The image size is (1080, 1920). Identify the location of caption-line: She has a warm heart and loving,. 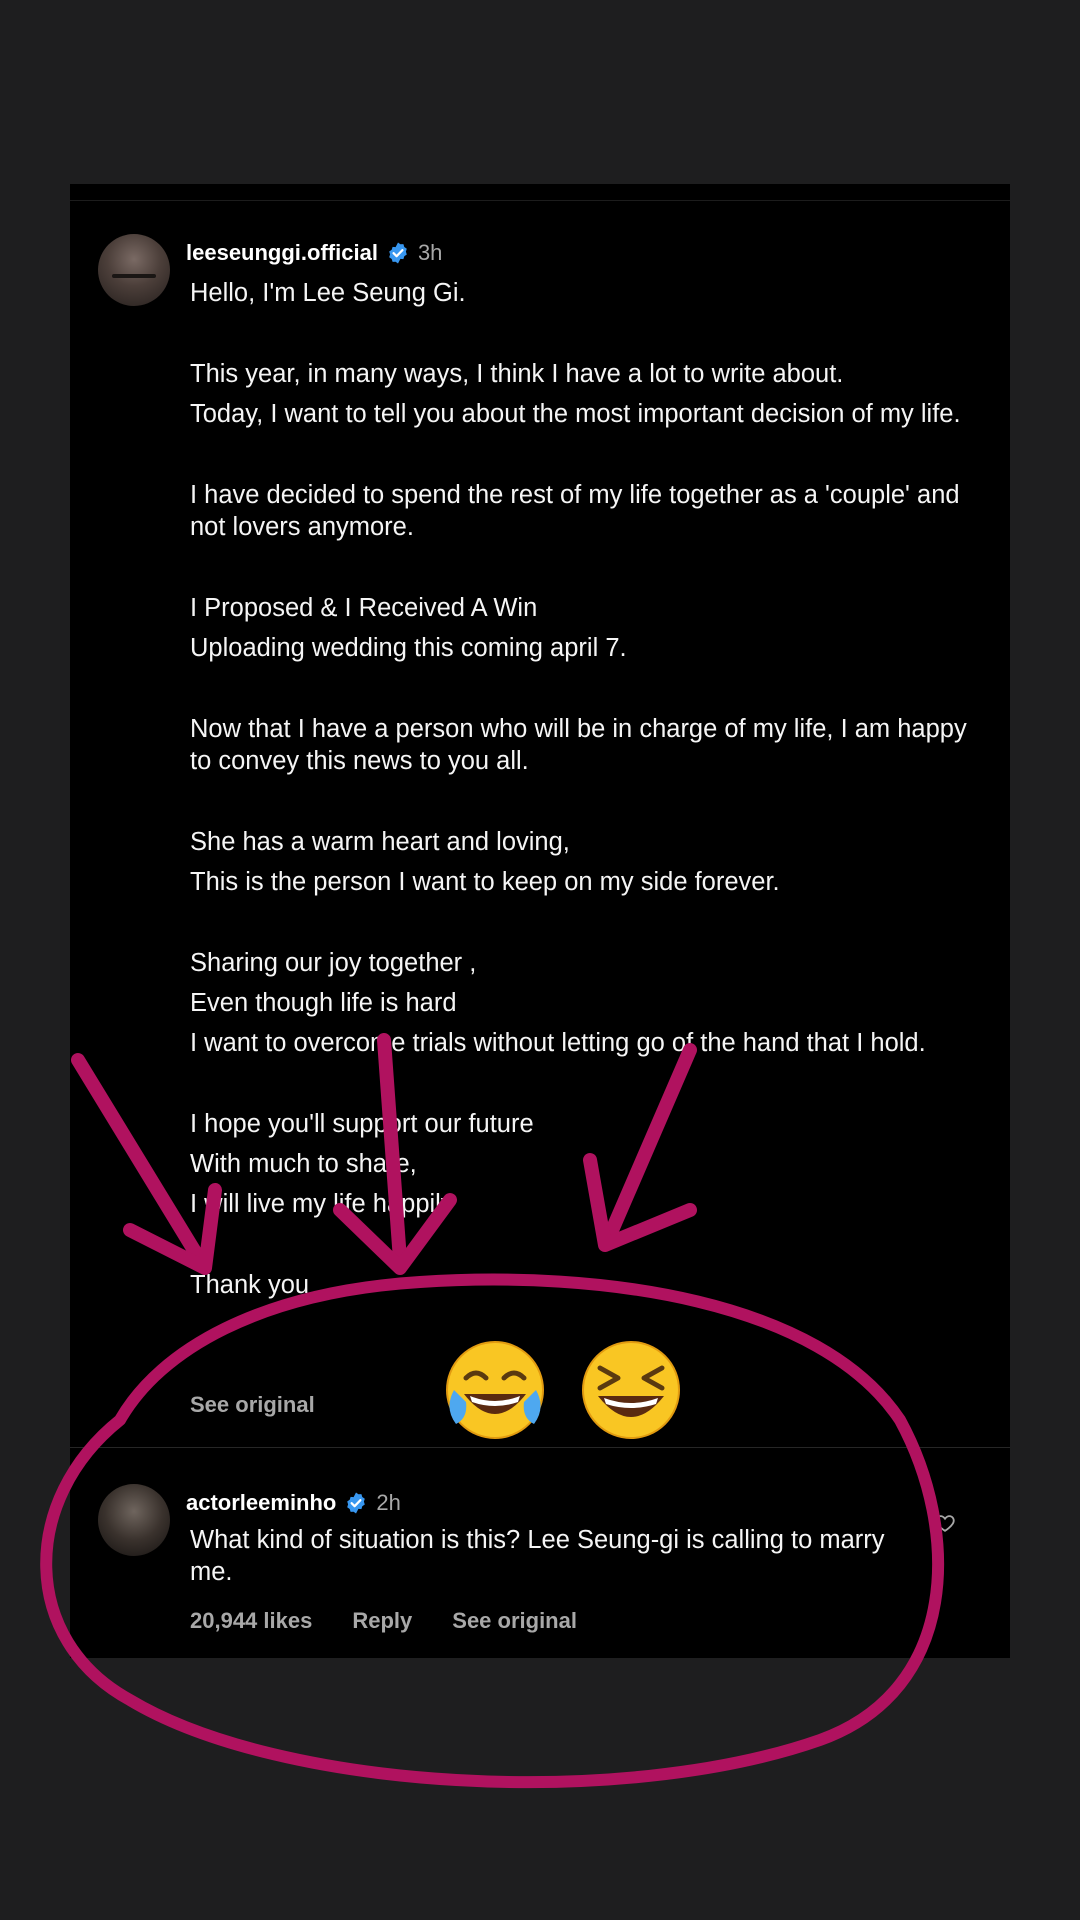
(380, 842).